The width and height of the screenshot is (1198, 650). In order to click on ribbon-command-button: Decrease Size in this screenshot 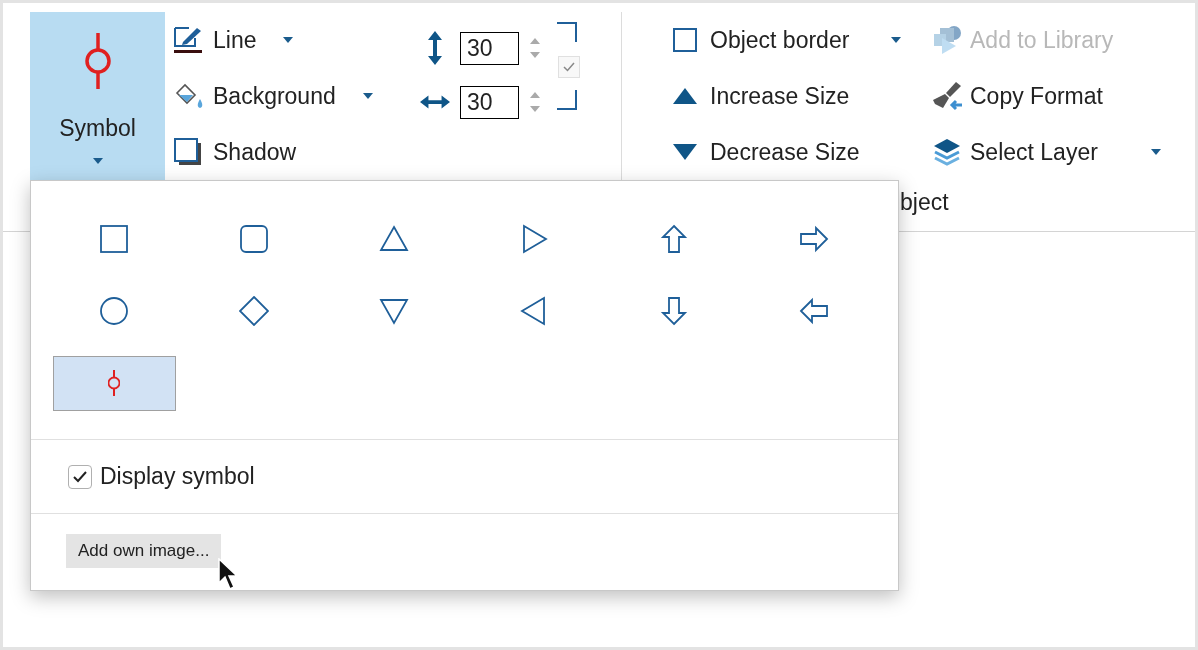, I will do `click(766, 152)`.